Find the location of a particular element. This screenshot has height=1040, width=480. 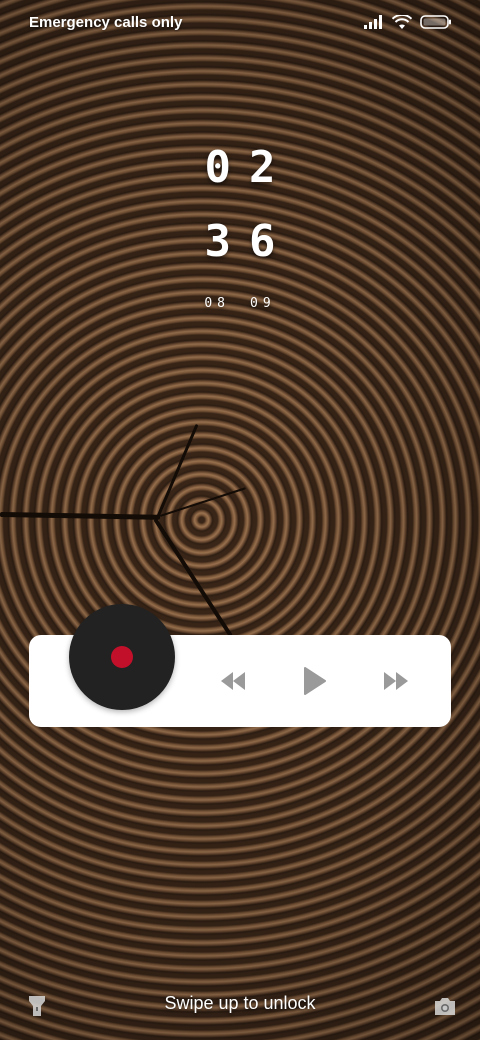

album-disc-center is located at coordinates (122, 657).